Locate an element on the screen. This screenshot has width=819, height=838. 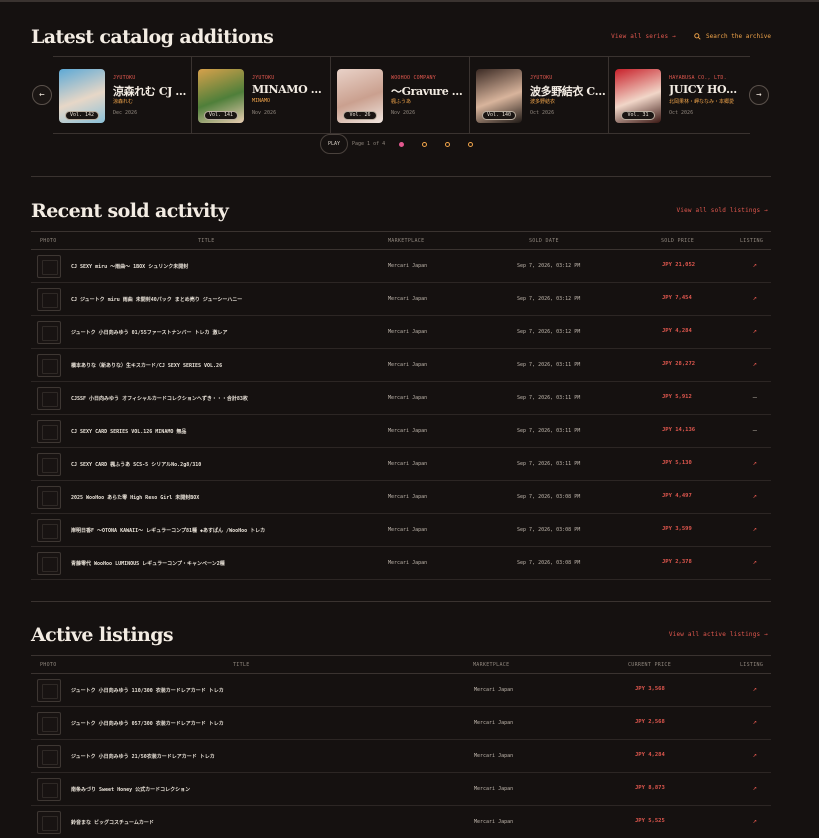
item-sold-date: Sep 7, 2026, 03:11 PM is located at coordinates (549, 398).